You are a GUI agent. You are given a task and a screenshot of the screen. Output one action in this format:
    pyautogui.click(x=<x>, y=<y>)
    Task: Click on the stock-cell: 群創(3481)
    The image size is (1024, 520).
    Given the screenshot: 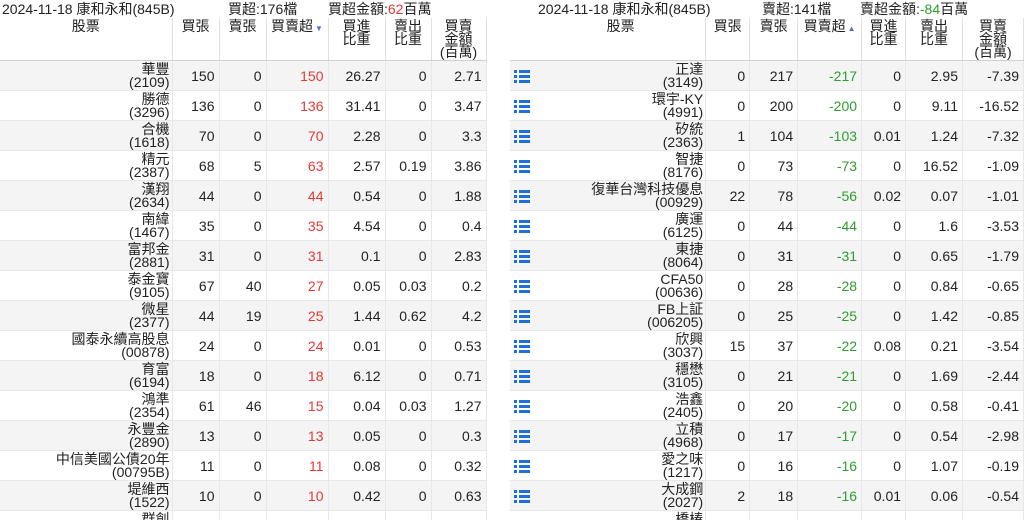 What is the action you would take?
    pyautogui.click(x=86, y=515)
    